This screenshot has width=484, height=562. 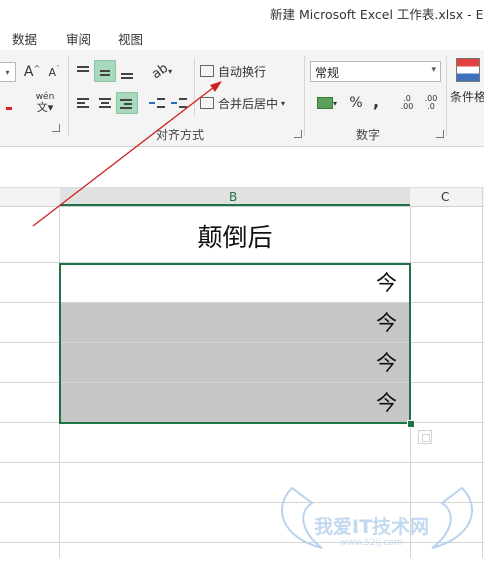 I want to click on watermark-url: www.52ij.com, so click(x=371, y=543).